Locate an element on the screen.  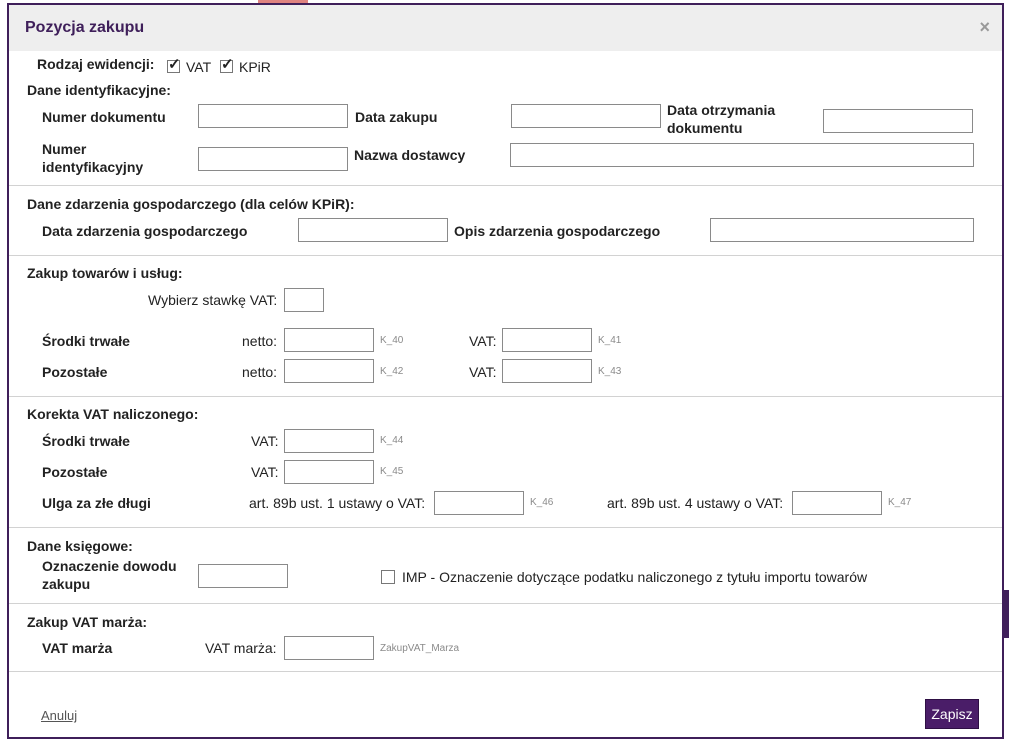
vat-checkbox: ✓ is located at coordinates (174, 64).